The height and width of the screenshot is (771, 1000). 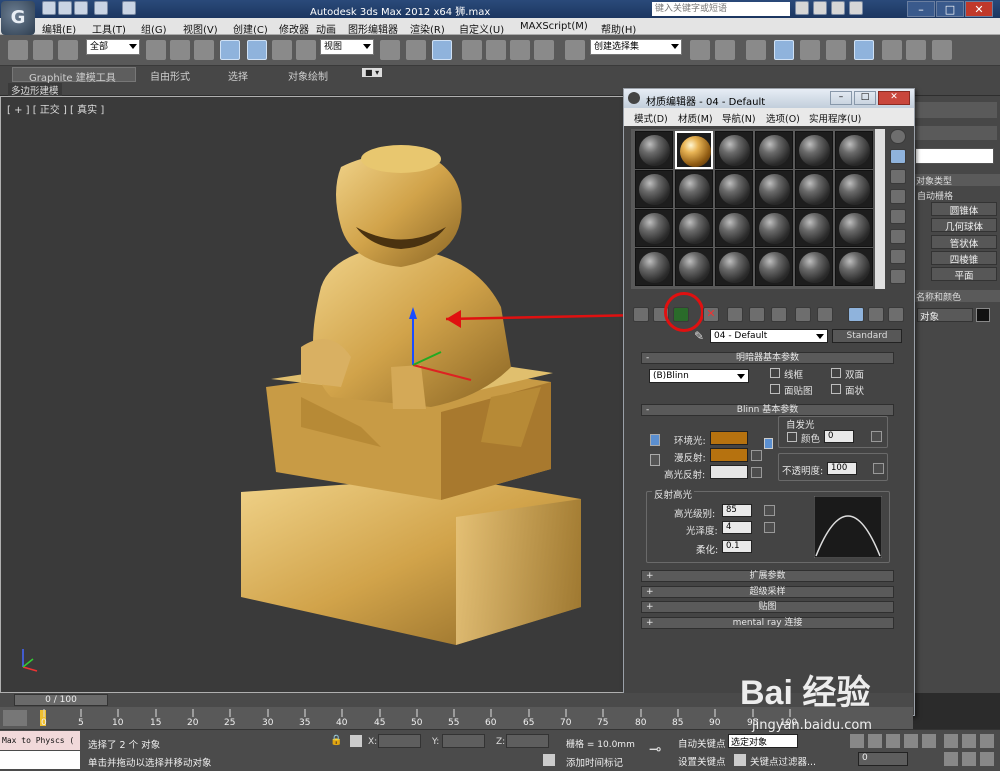 What do you see at coordinates (109, 28) in the screenshot?
I see `menu-tools: 工具(T)` at bounding box center [109, 28].